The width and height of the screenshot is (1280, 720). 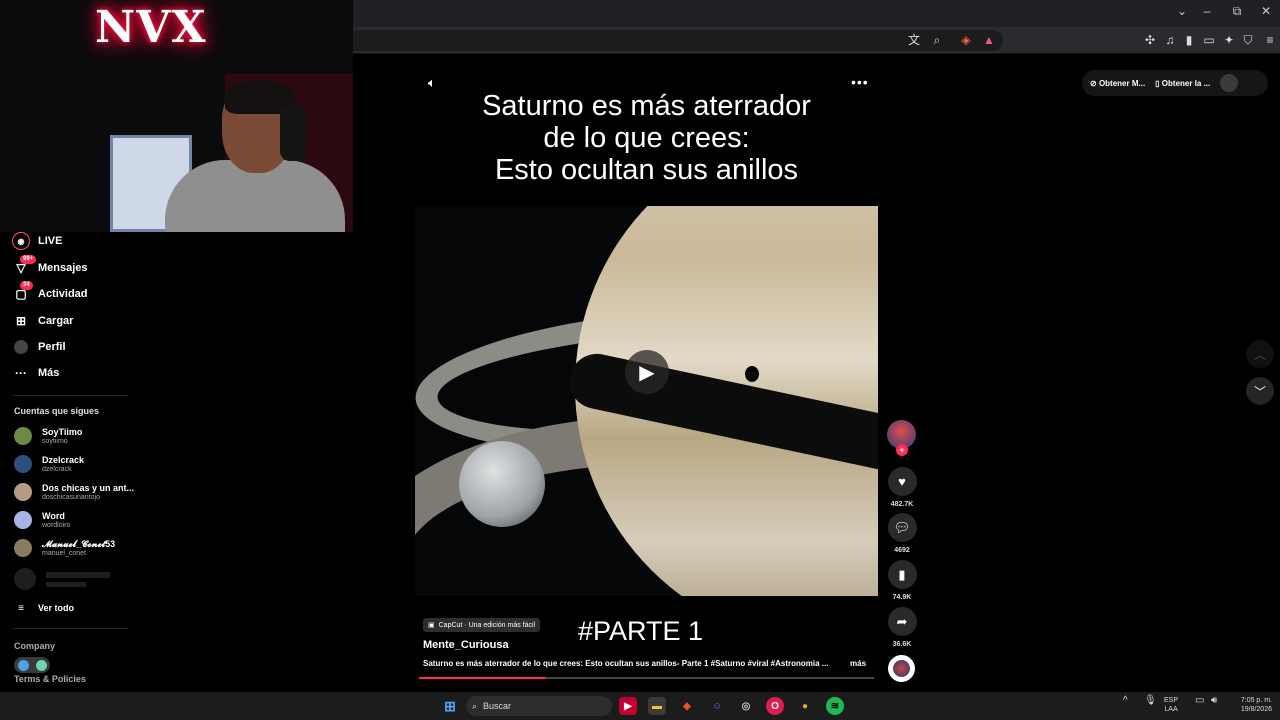 I want to click on effect-house-badge, so click(x=32, y=665).